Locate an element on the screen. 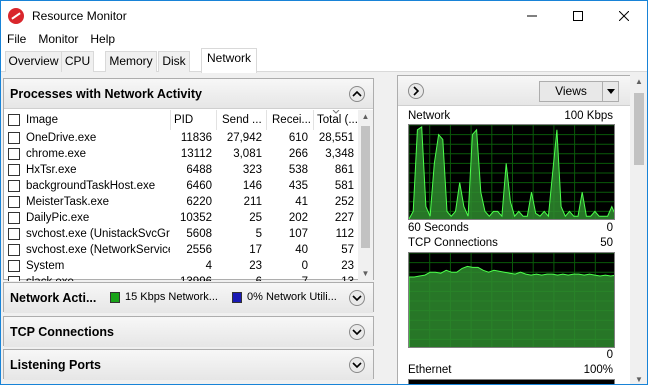 Image resolution: width=648 pixels, height=385 pixels. legend-green-swatch is located at coordinates (115, 297).